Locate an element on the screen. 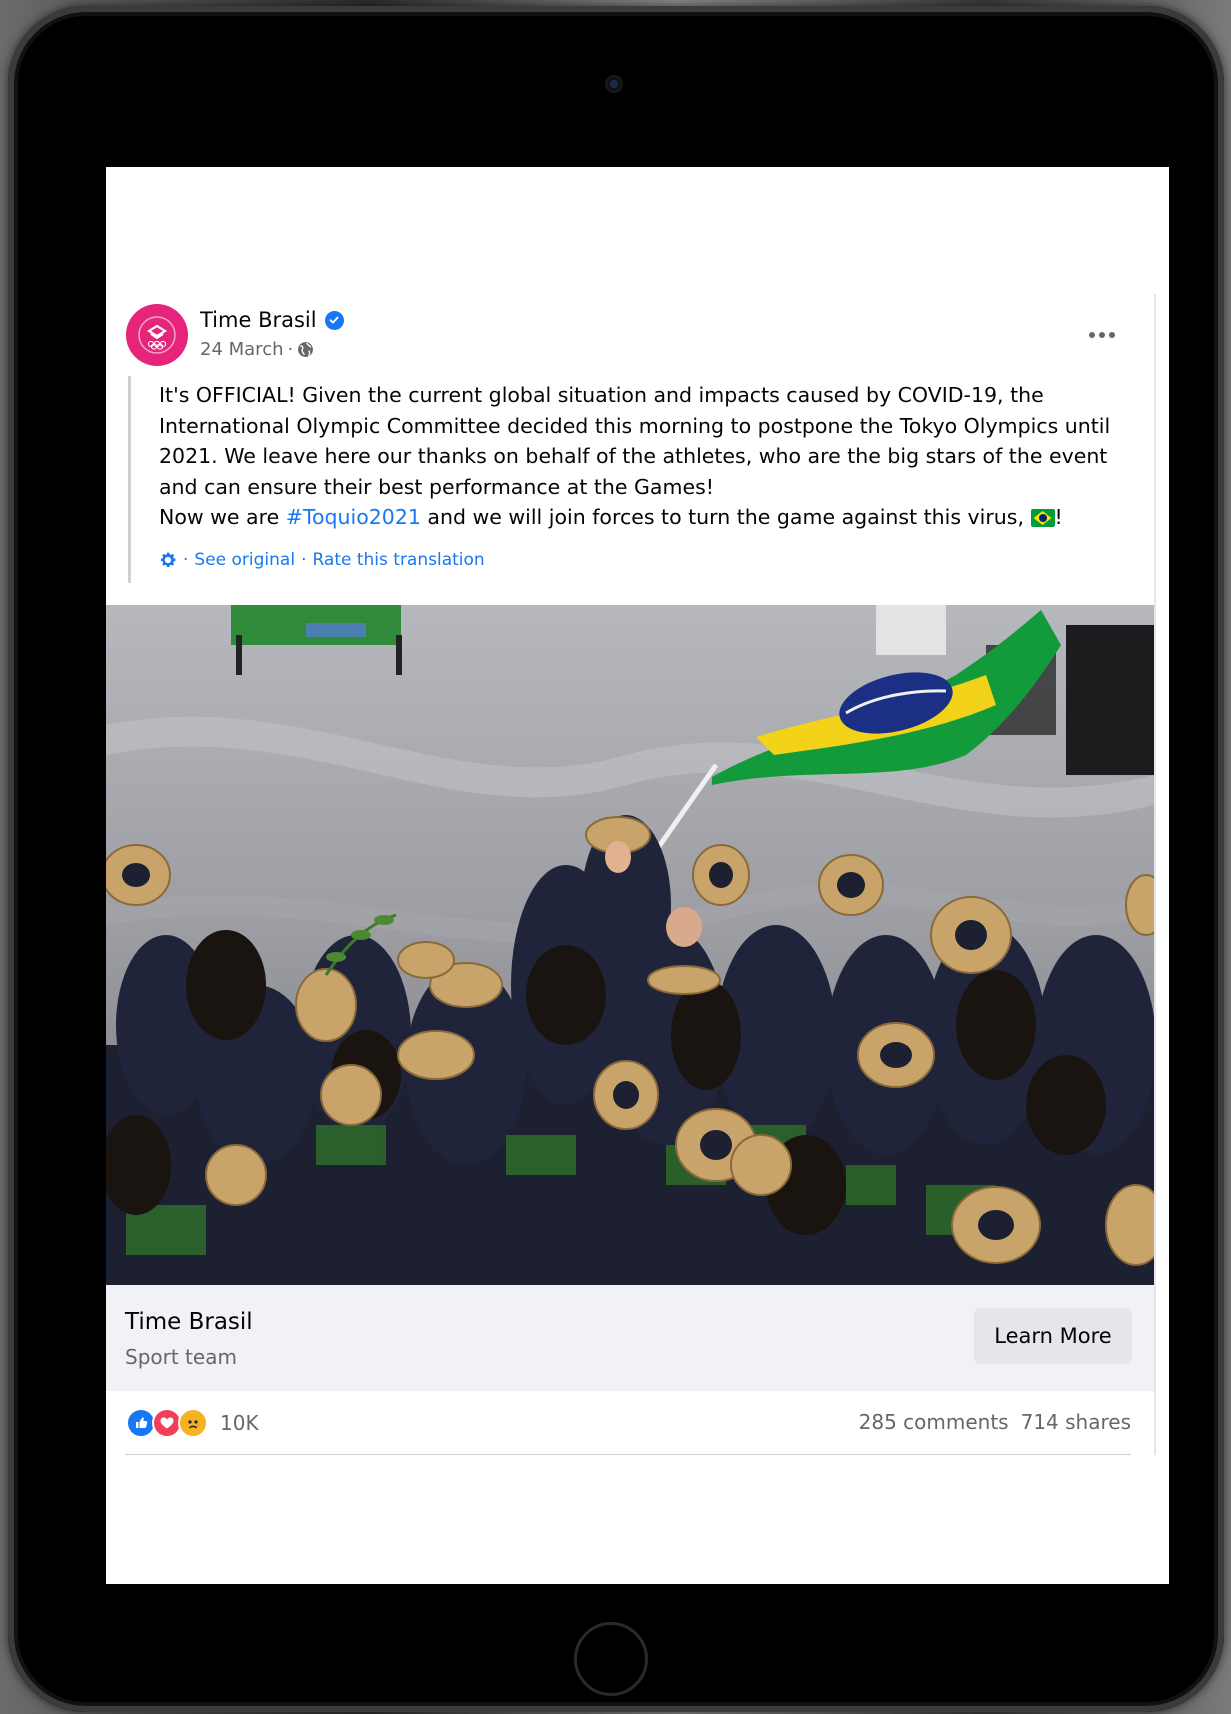 The width and height of the screenshot is (1231, 1714). sad-reaction-icon is located at coordinates (193, 1422).